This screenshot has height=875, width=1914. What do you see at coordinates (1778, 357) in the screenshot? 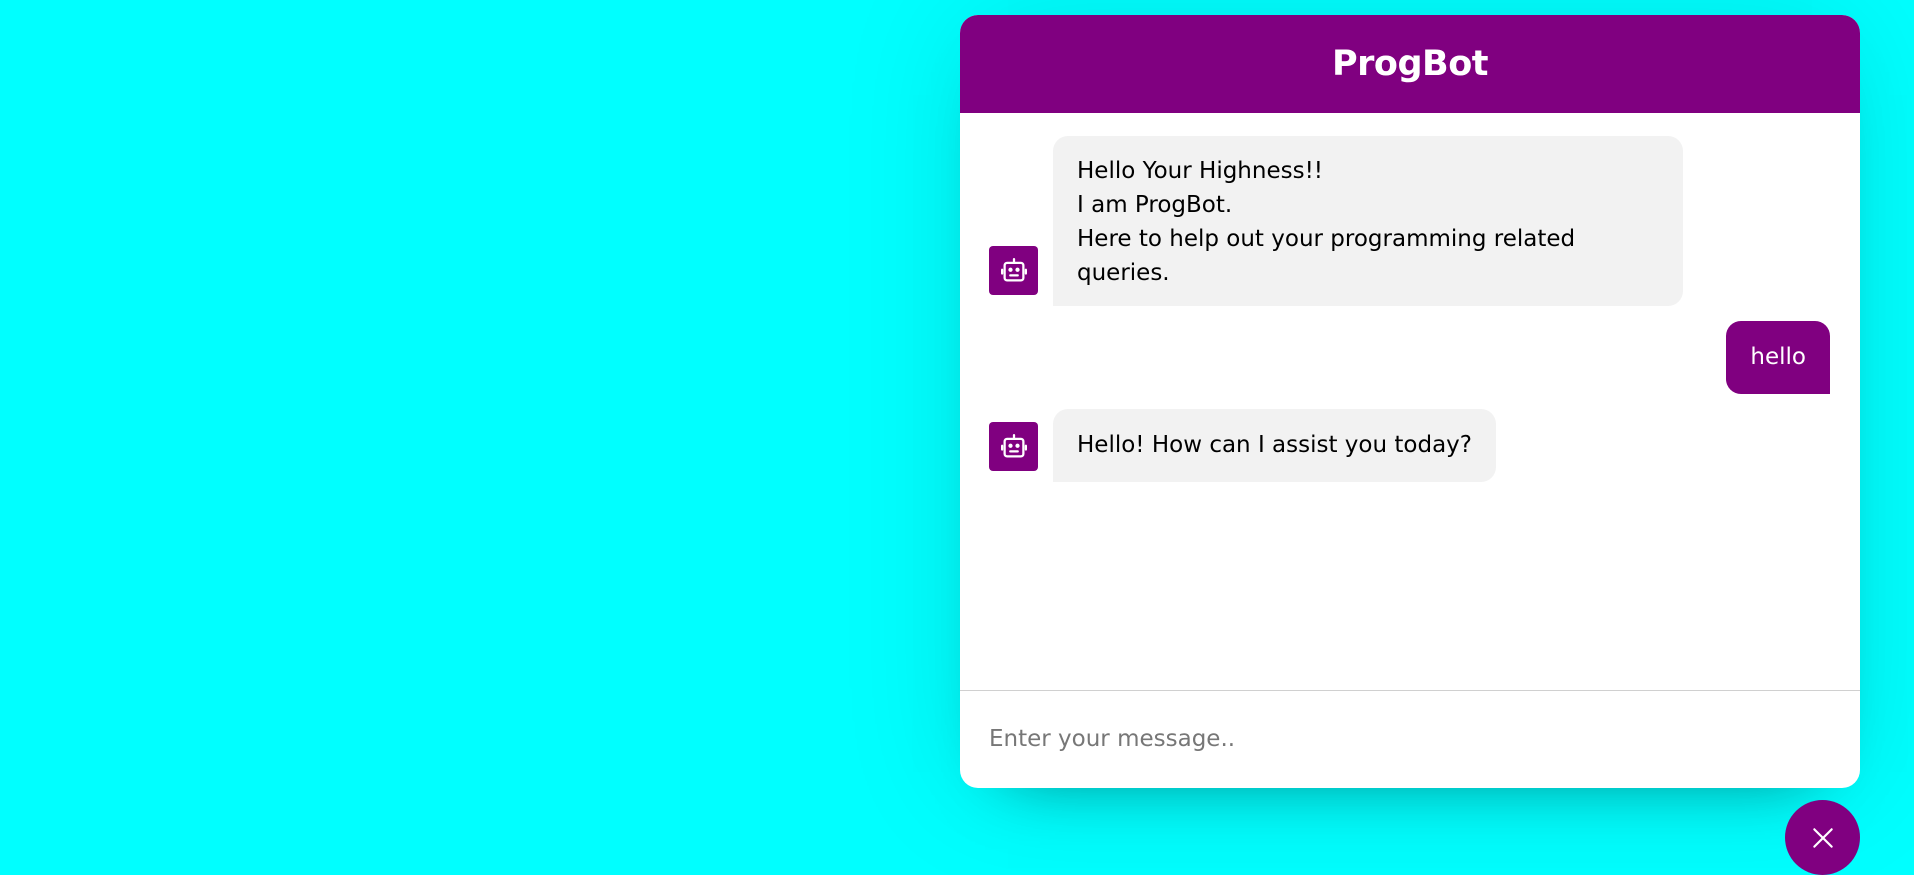
I see `message-text: hello` at bounding box center [1778, 357].